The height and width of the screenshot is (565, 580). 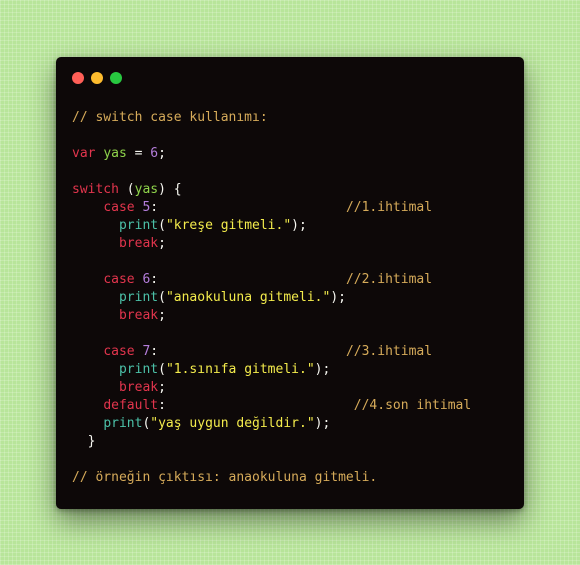 I want to click on code-token: // switch case kullanımı:, so click(x=170, y=117).